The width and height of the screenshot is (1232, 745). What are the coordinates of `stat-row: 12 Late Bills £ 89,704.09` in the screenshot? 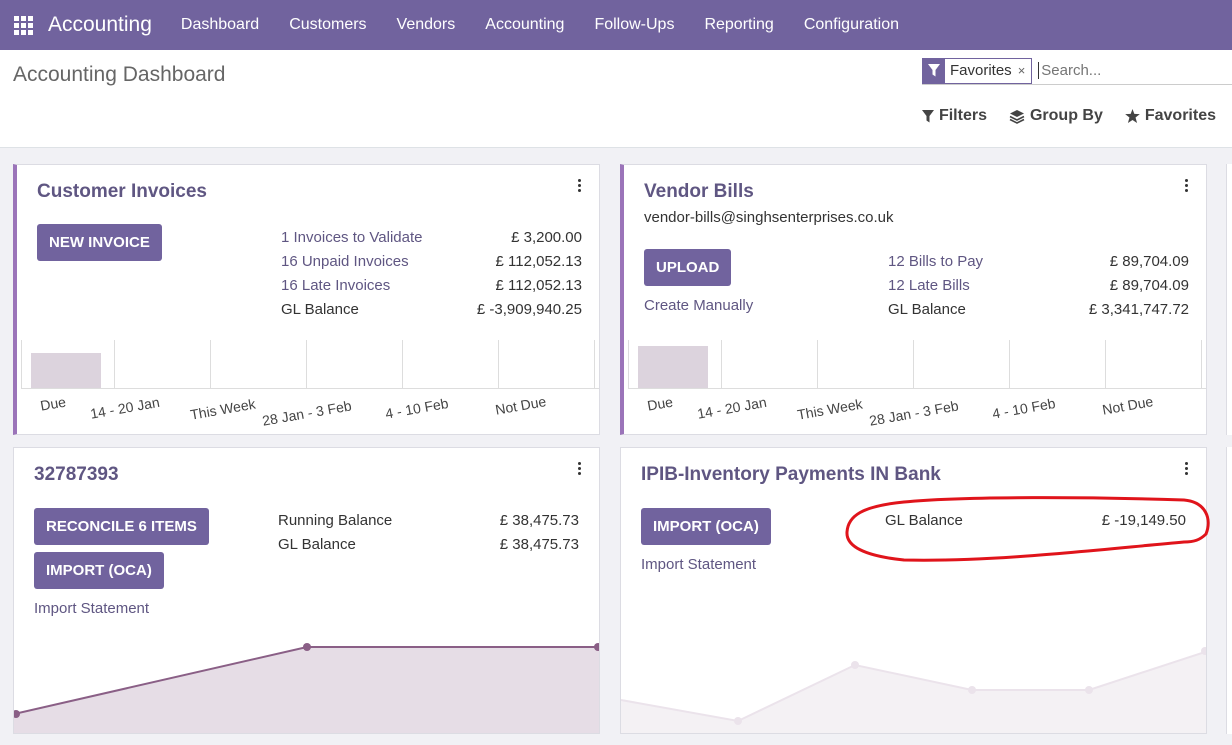 It's located at (1038, 286).